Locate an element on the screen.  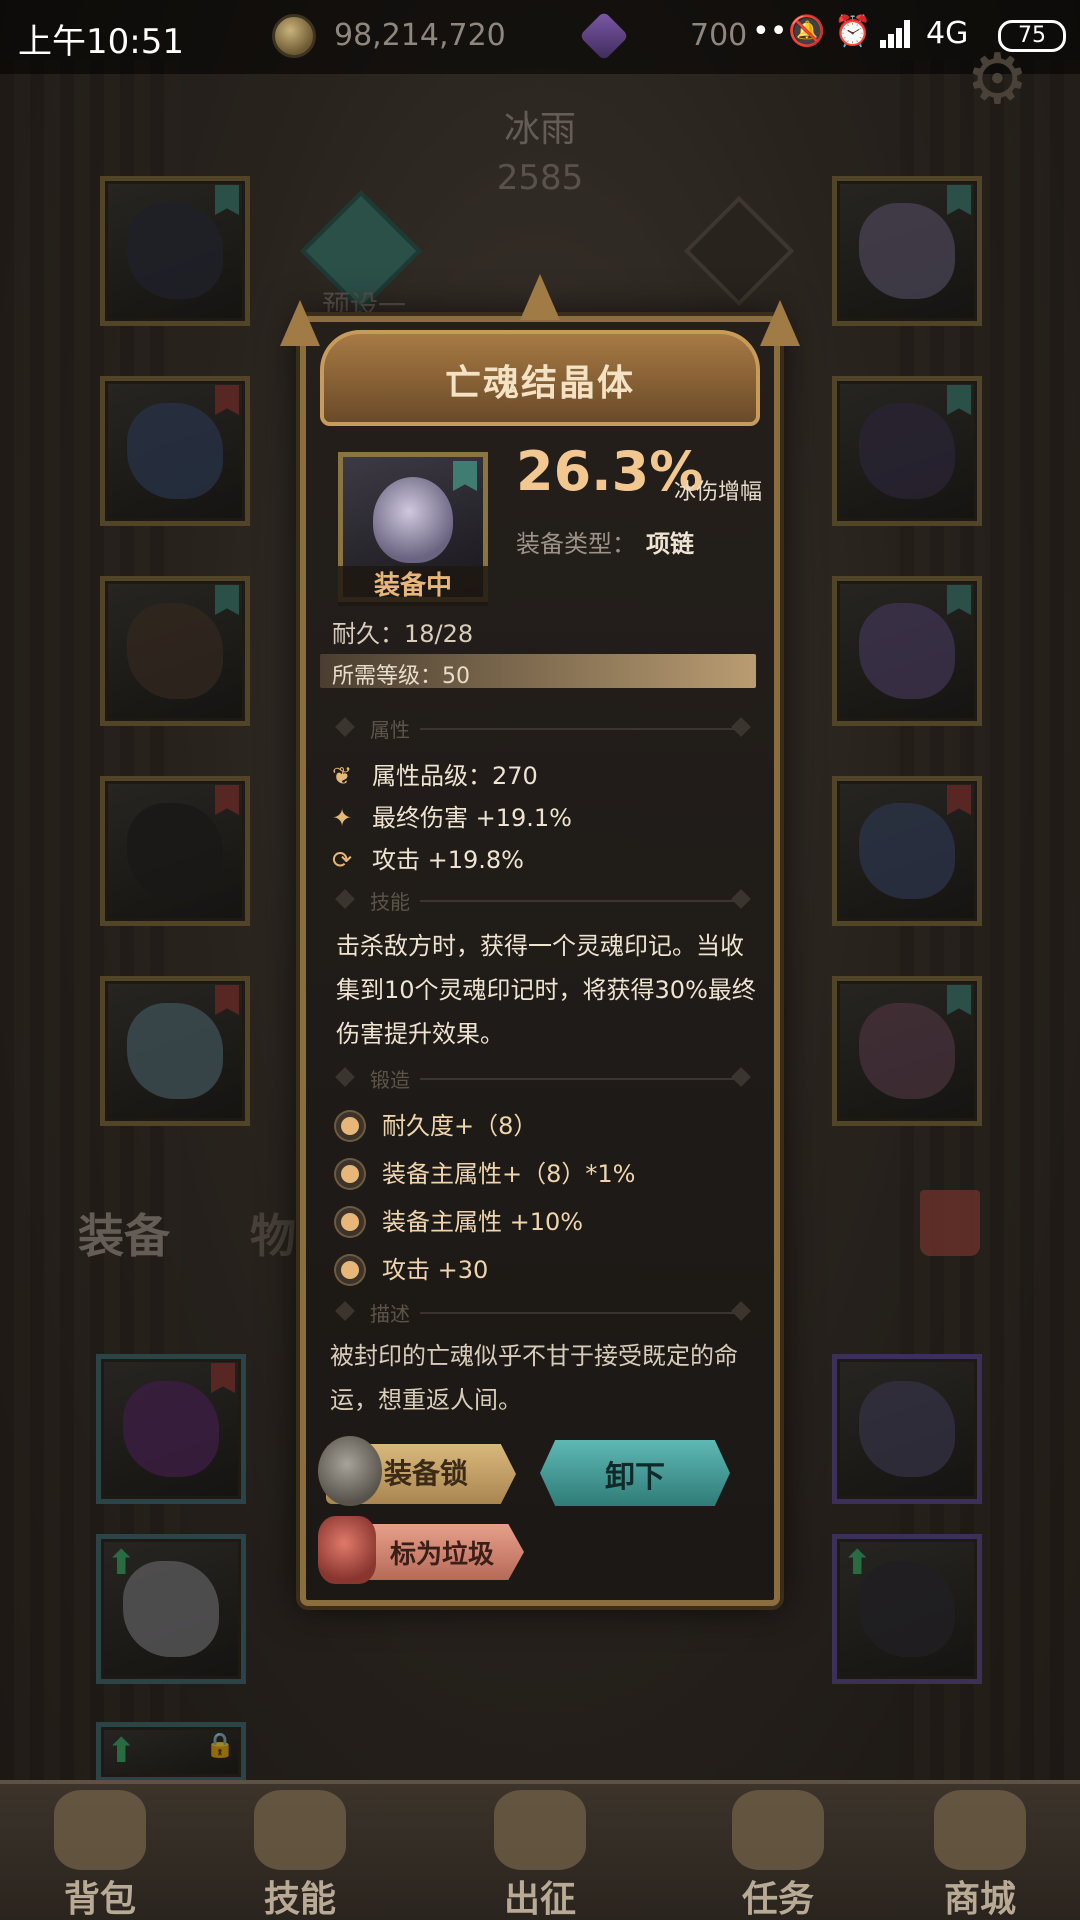
forge-row: 耐久度+（8） is located at coordinates (436, 1123).